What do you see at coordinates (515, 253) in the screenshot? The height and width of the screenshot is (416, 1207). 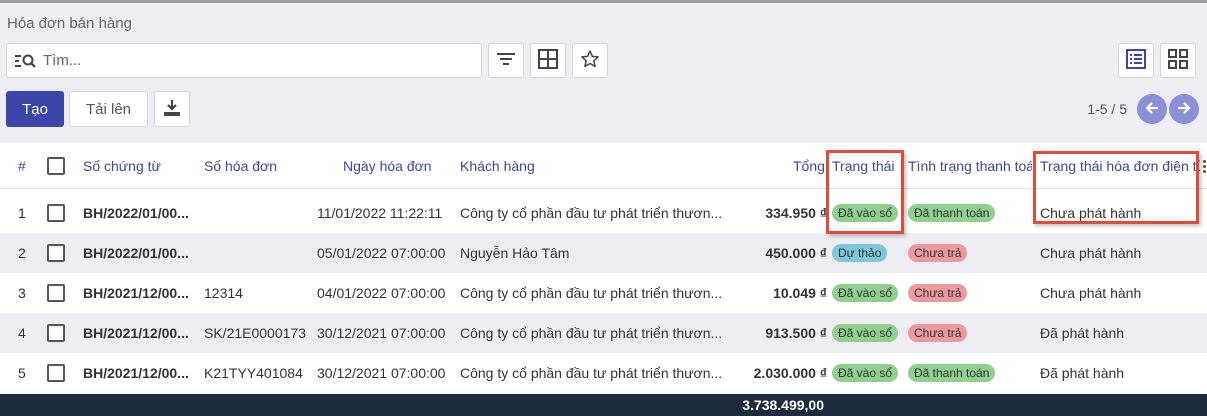 I see `customer: Nguyễn Hảo Tâm` at bounding box center [515, 253].